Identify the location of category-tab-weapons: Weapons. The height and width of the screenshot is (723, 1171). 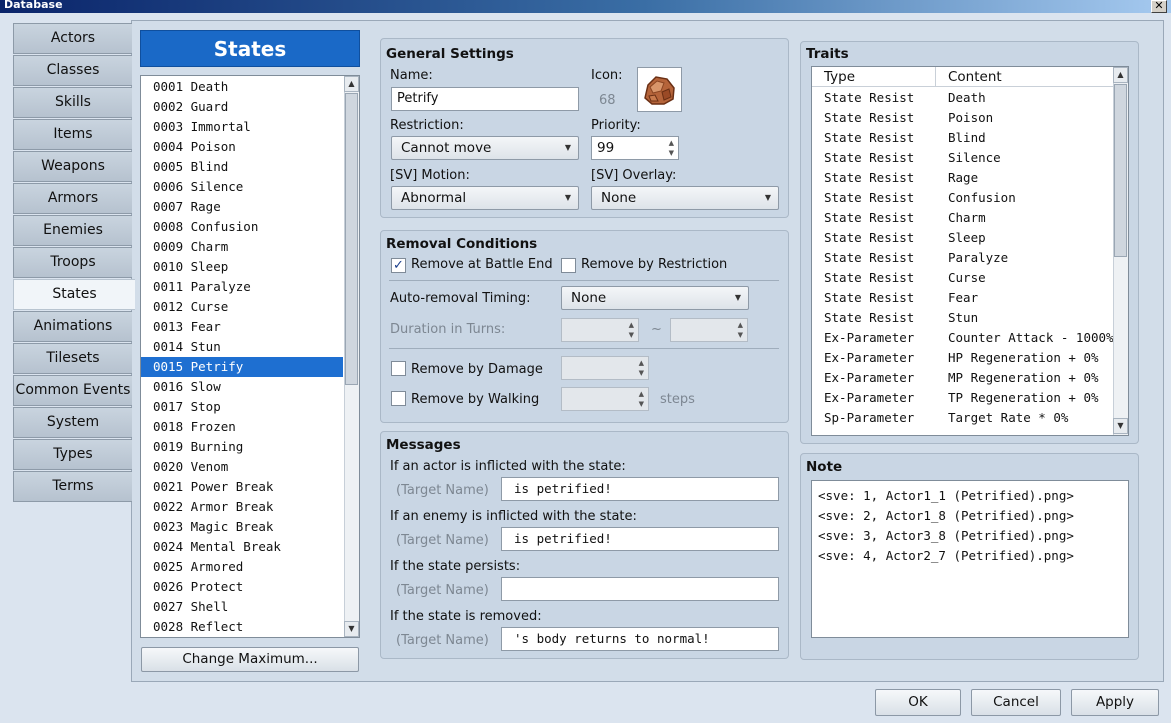
(72, 166).